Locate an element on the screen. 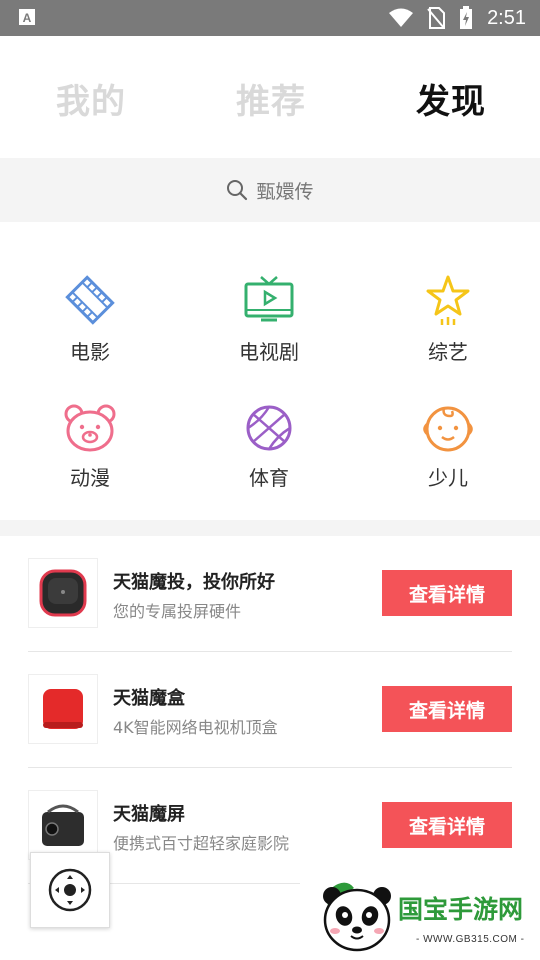 The height and width of the screenshot is (960, 540). category-variety: 综艺 is located at coordinates (448, 318).